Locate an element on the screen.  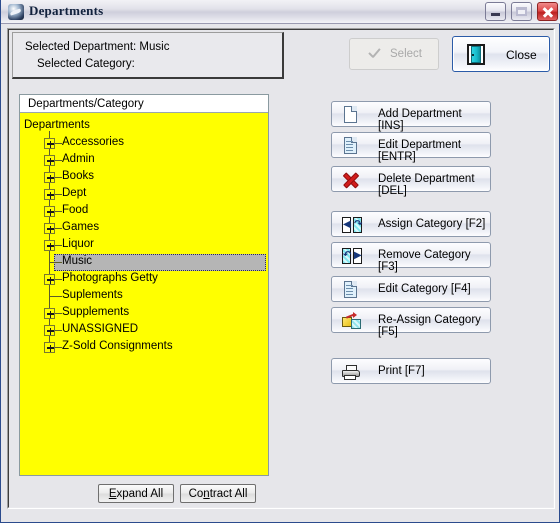
tree-node: Books is located at coordinates (144, 177).